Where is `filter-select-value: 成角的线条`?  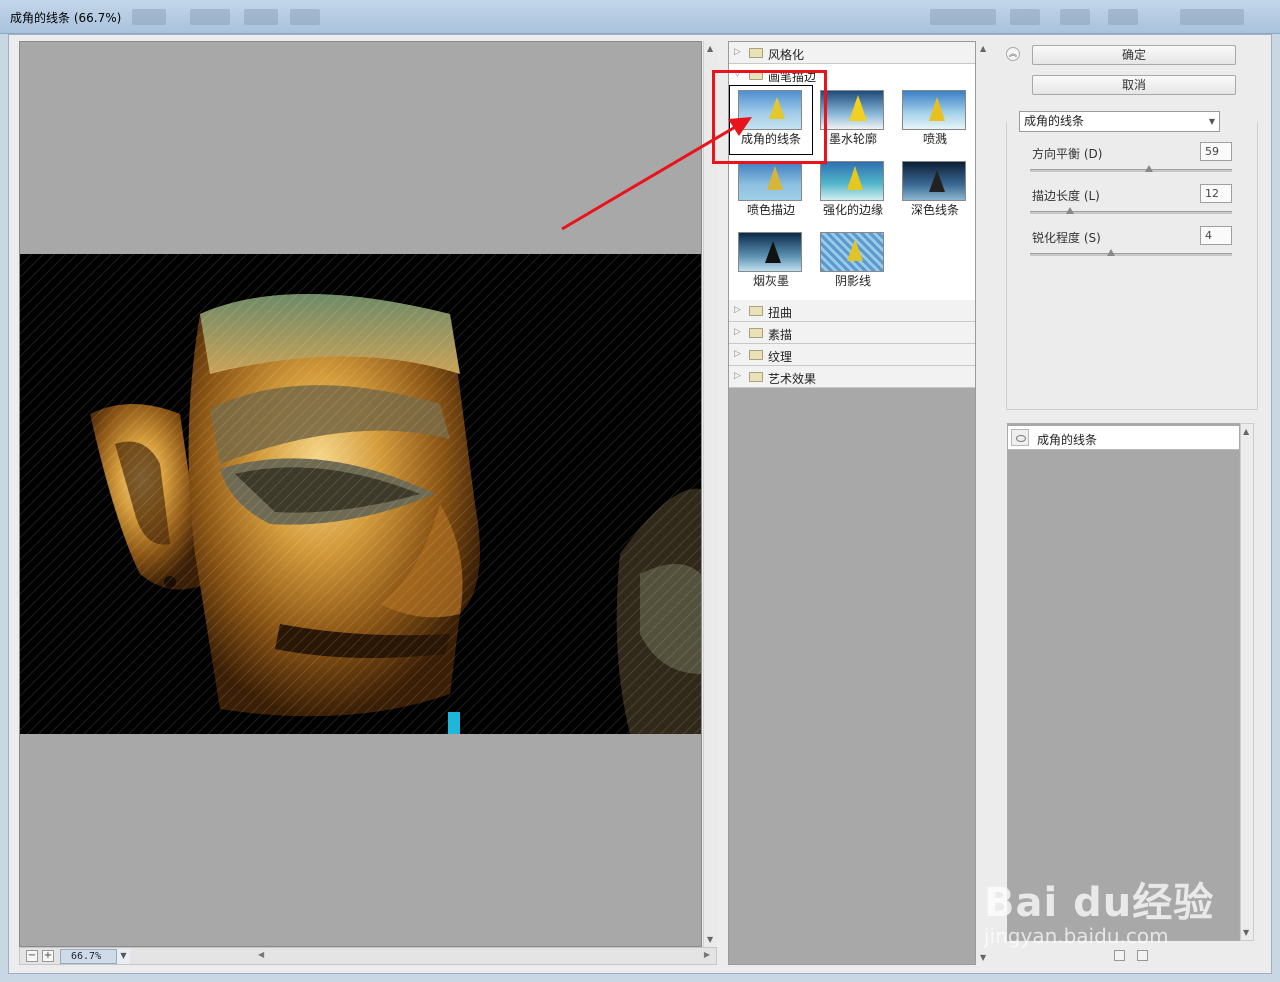
filter-select-value: 成角的线条 is located at coordinates (1054, 121).